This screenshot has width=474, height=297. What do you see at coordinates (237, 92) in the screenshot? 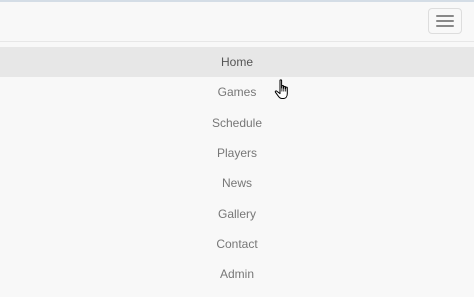
I see `nav-item-games: Games` at bounding box center [237, 92].